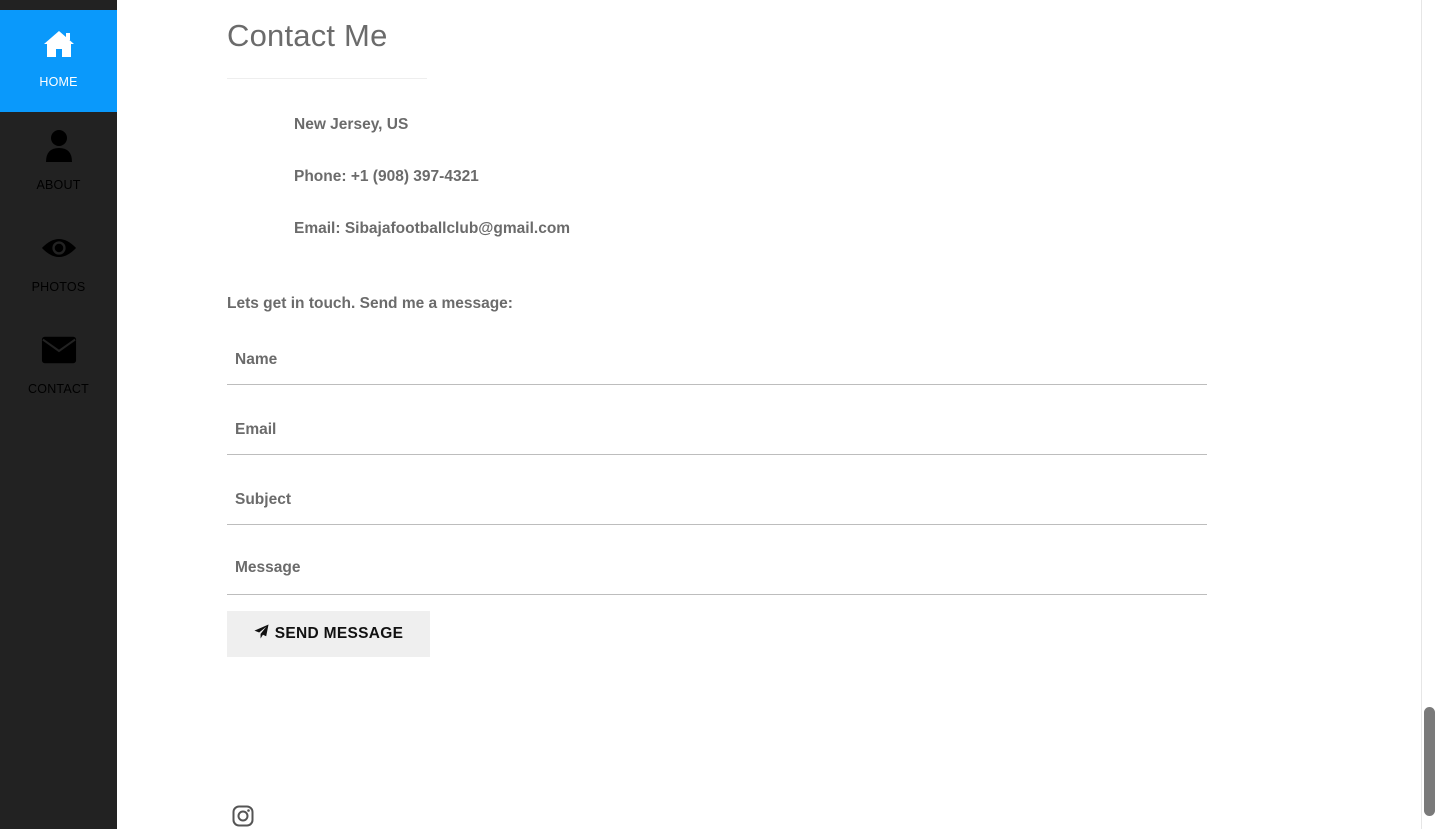 The width and height of the screenshot is (1437, 832). I want to click on name-field, so click(717, 360).